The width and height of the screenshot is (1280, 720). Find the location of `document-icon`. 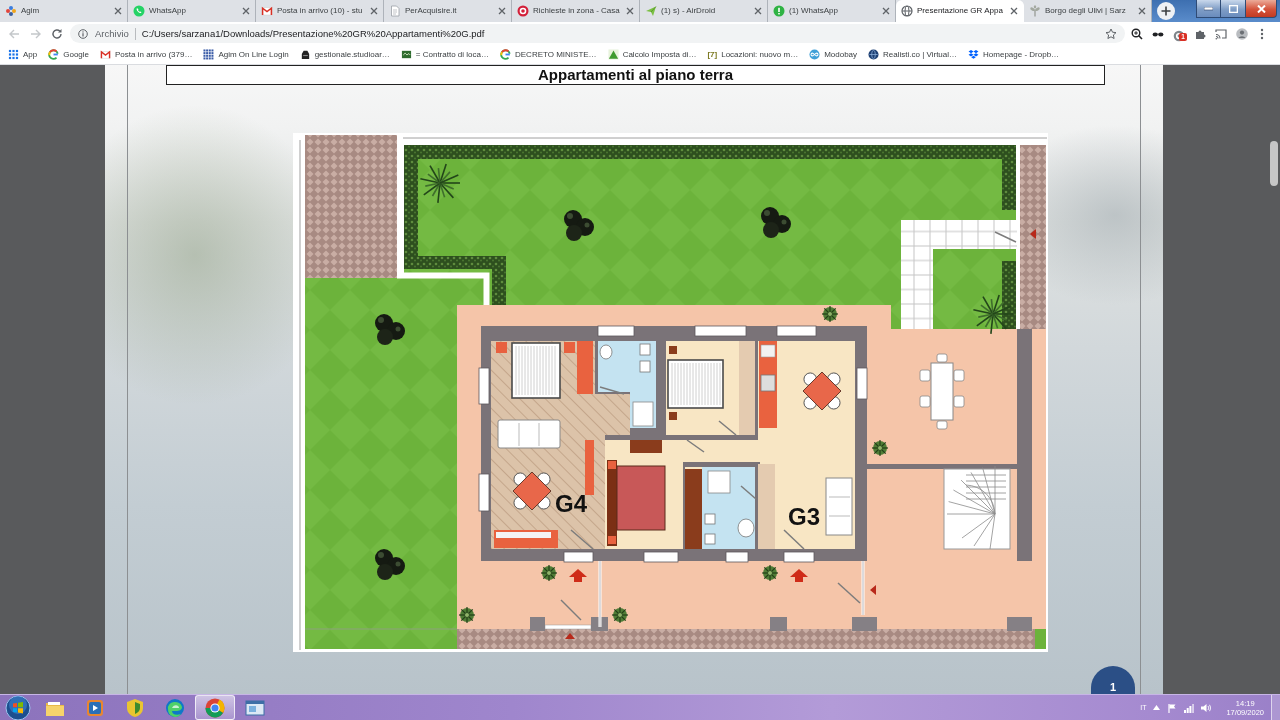

document-icon is located at coordinates (395, 11).